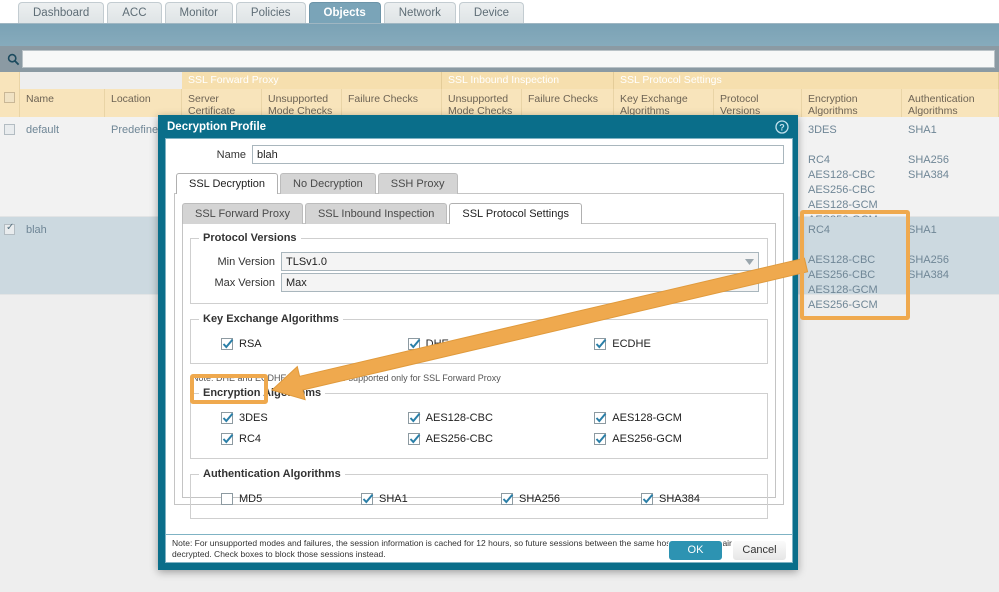  I want to click on grid-column-header: Authentication Algorithms, so click(950, 103).